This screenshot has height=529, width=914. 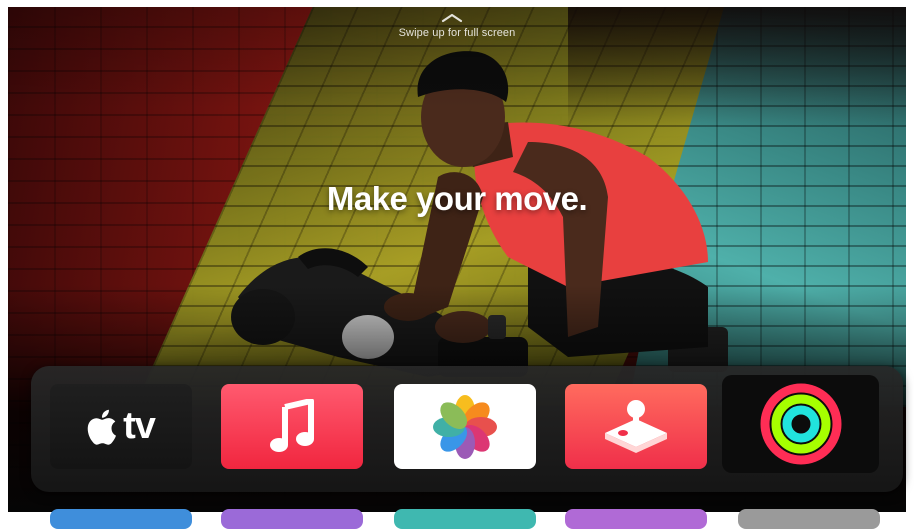 I want to click on app-tile-music, so click(x=292, y=426).